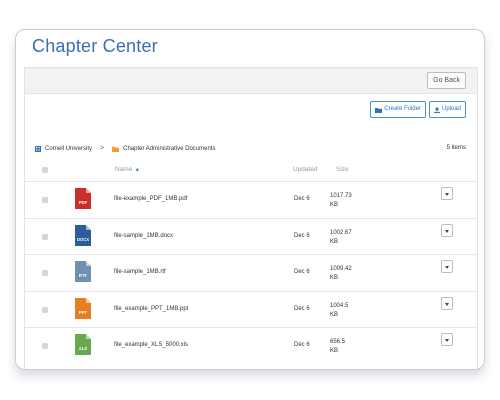 This screenshot has width=500, height=400. What do you see at coordinates (436, 109) in the screenshot?
I see `upload-icon` at bounding box center [436, 109].